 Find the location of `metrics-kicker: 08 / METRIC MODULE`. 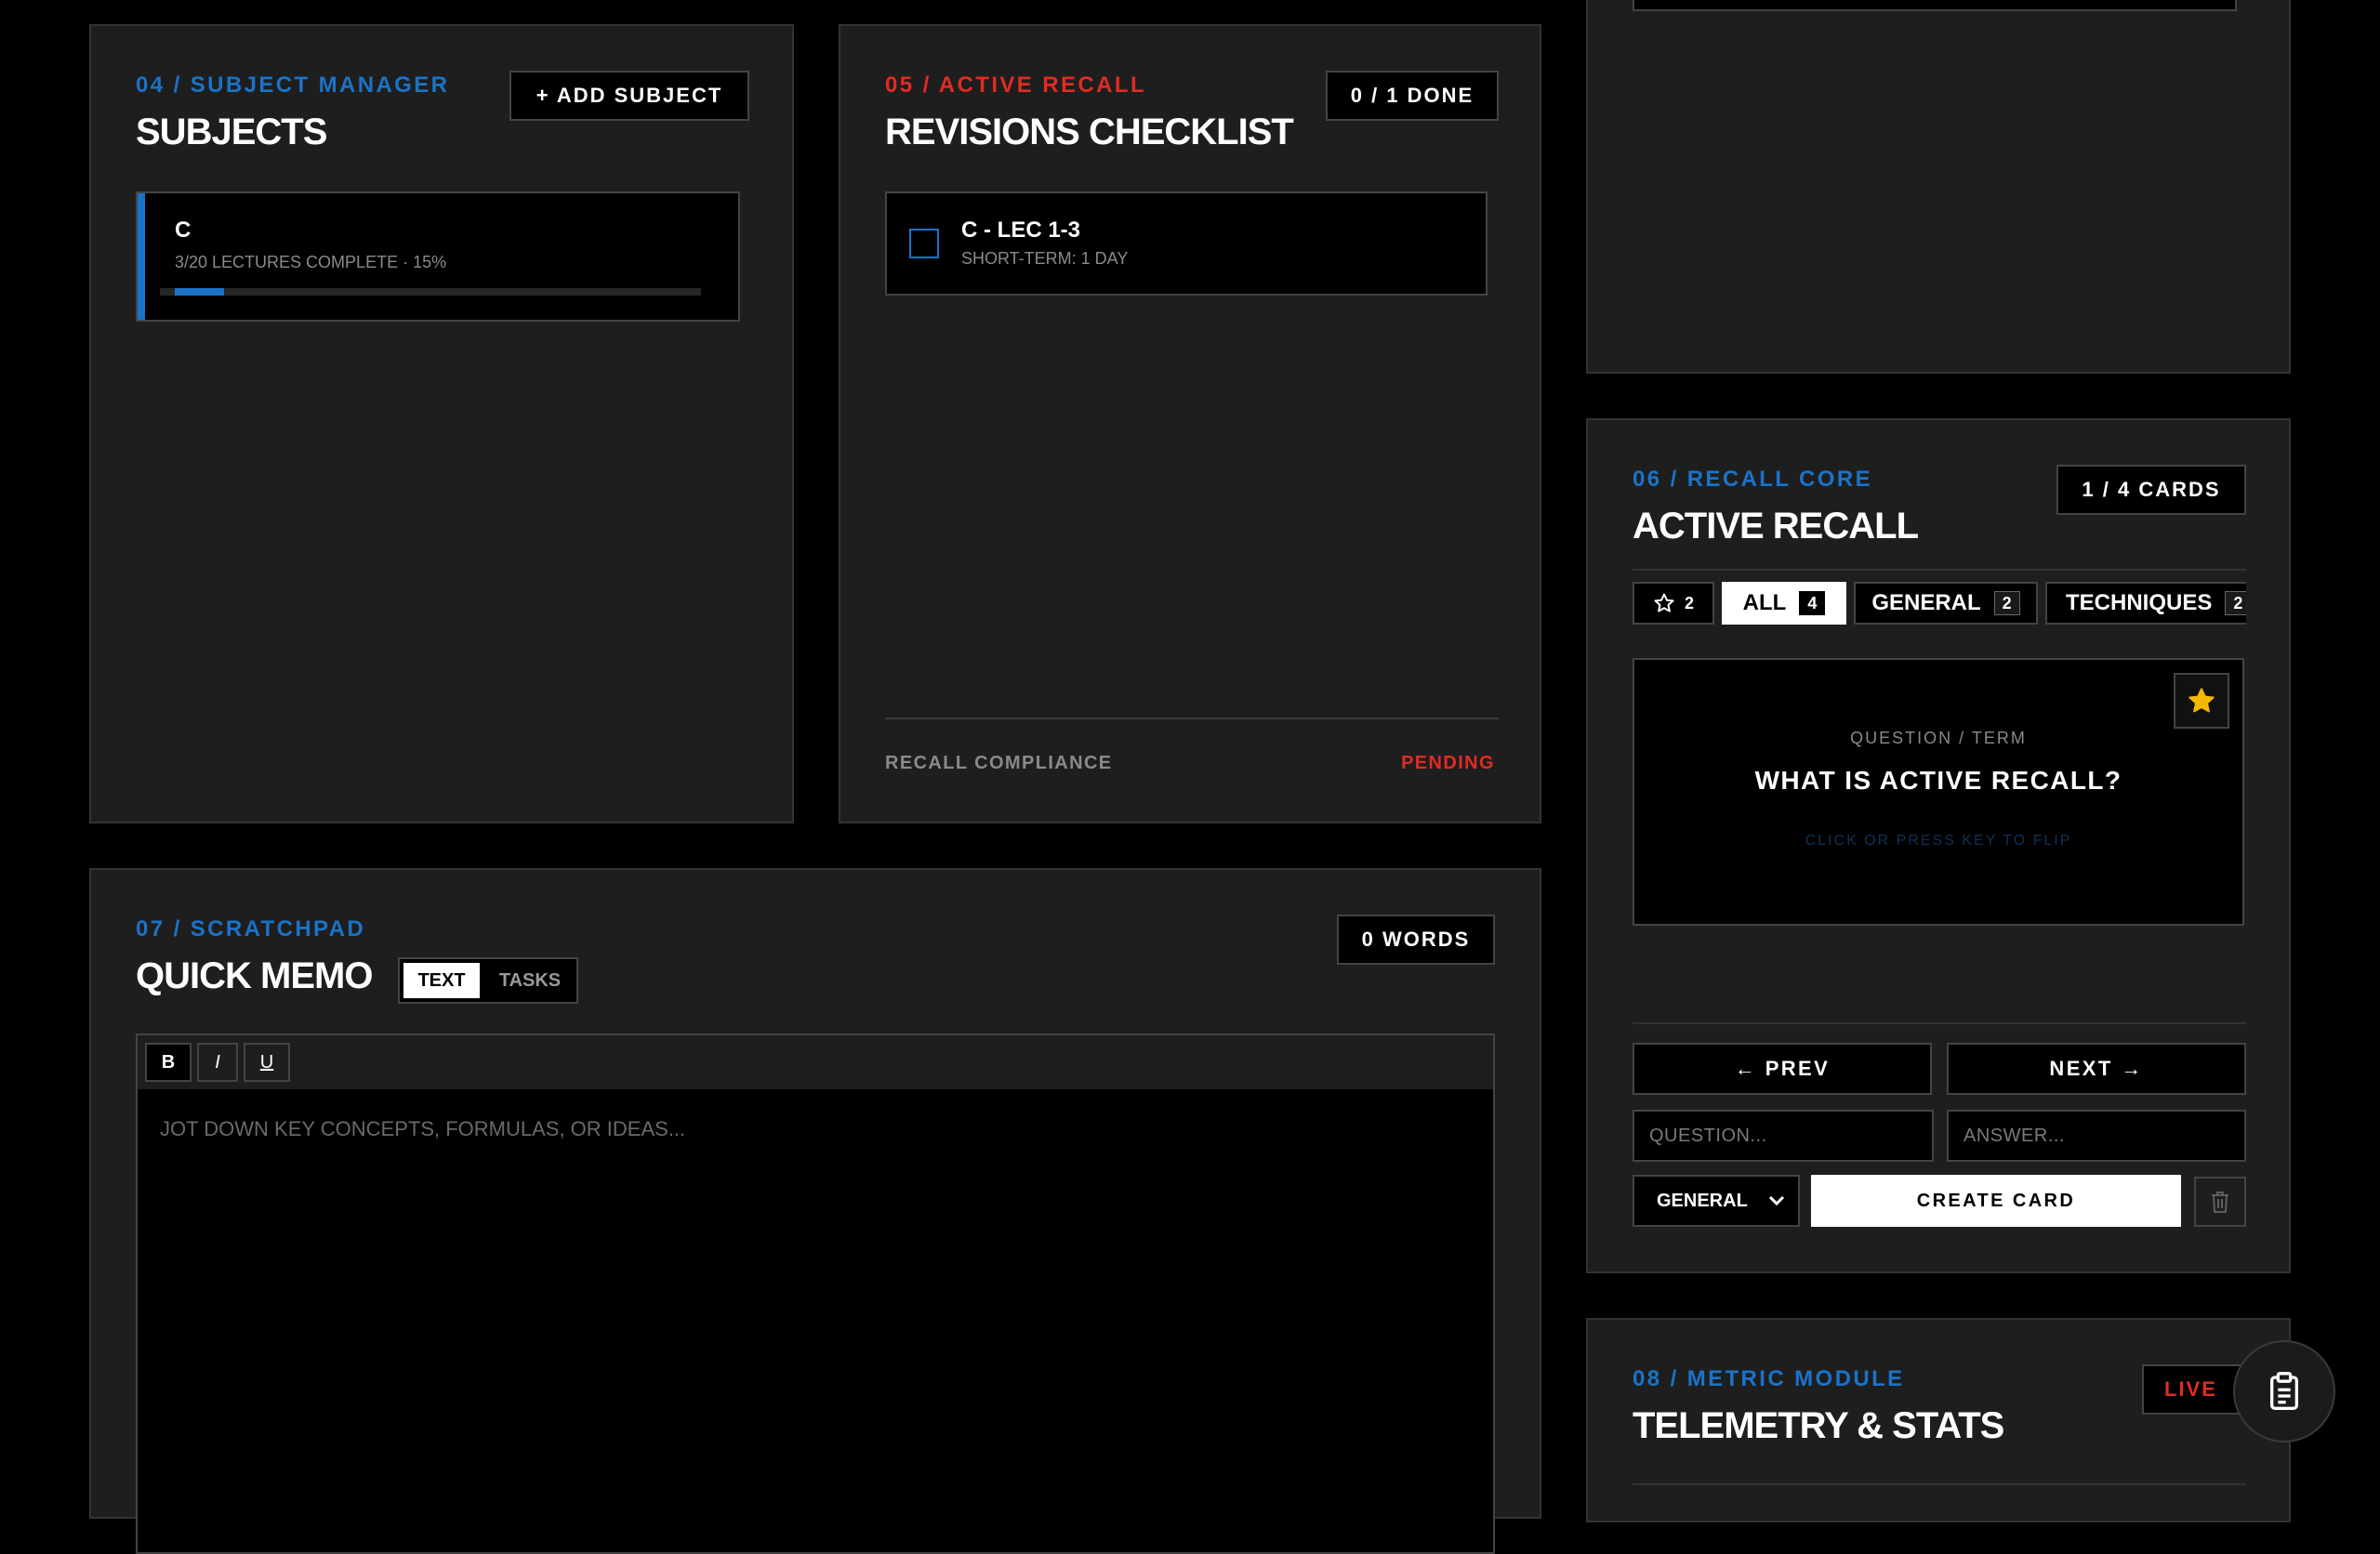

metrics-kicker: 08 / METRIC MODULE is located at coordinates (1769, 1378).